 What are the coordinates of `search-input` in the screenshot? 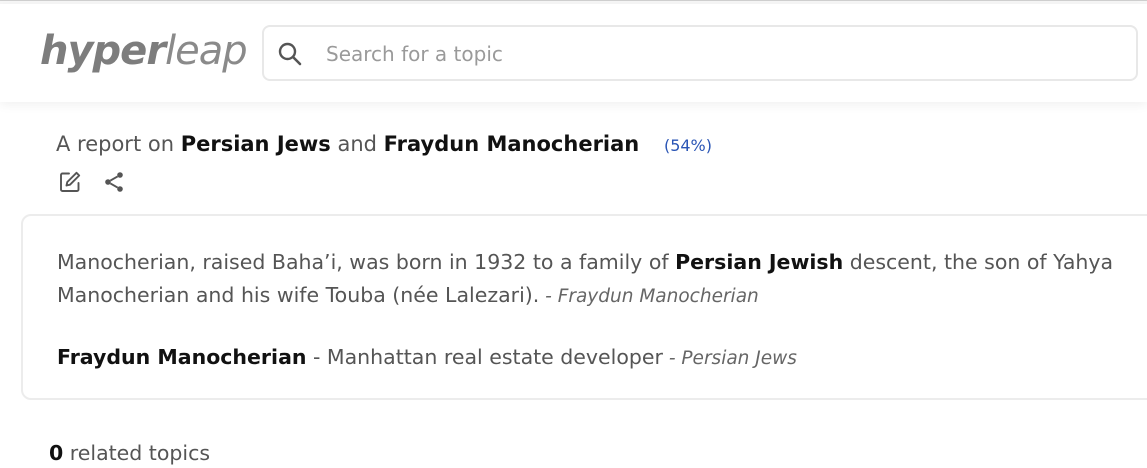 It's located at (716, 54).